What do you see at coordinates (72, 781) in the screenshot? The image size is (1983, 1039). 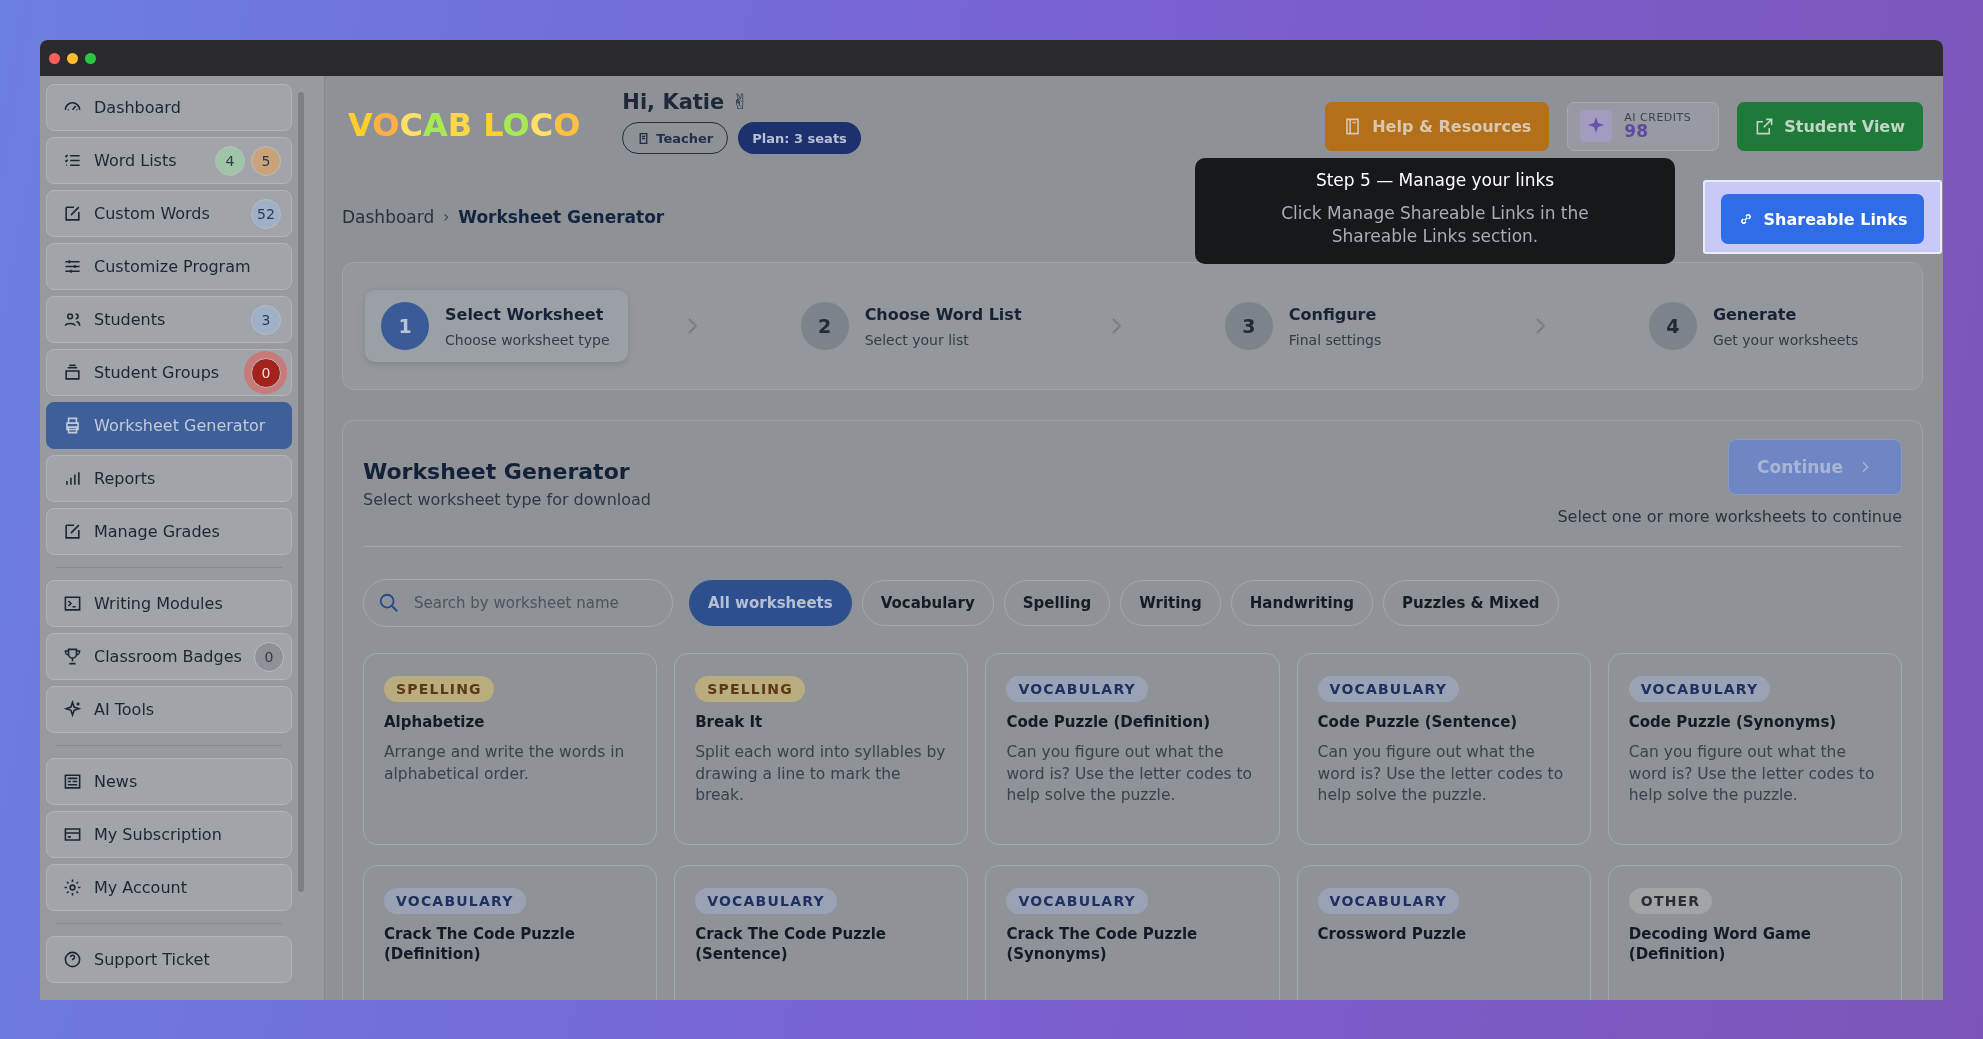 I see `newspaper-icon` at bounding box center [72, 781].